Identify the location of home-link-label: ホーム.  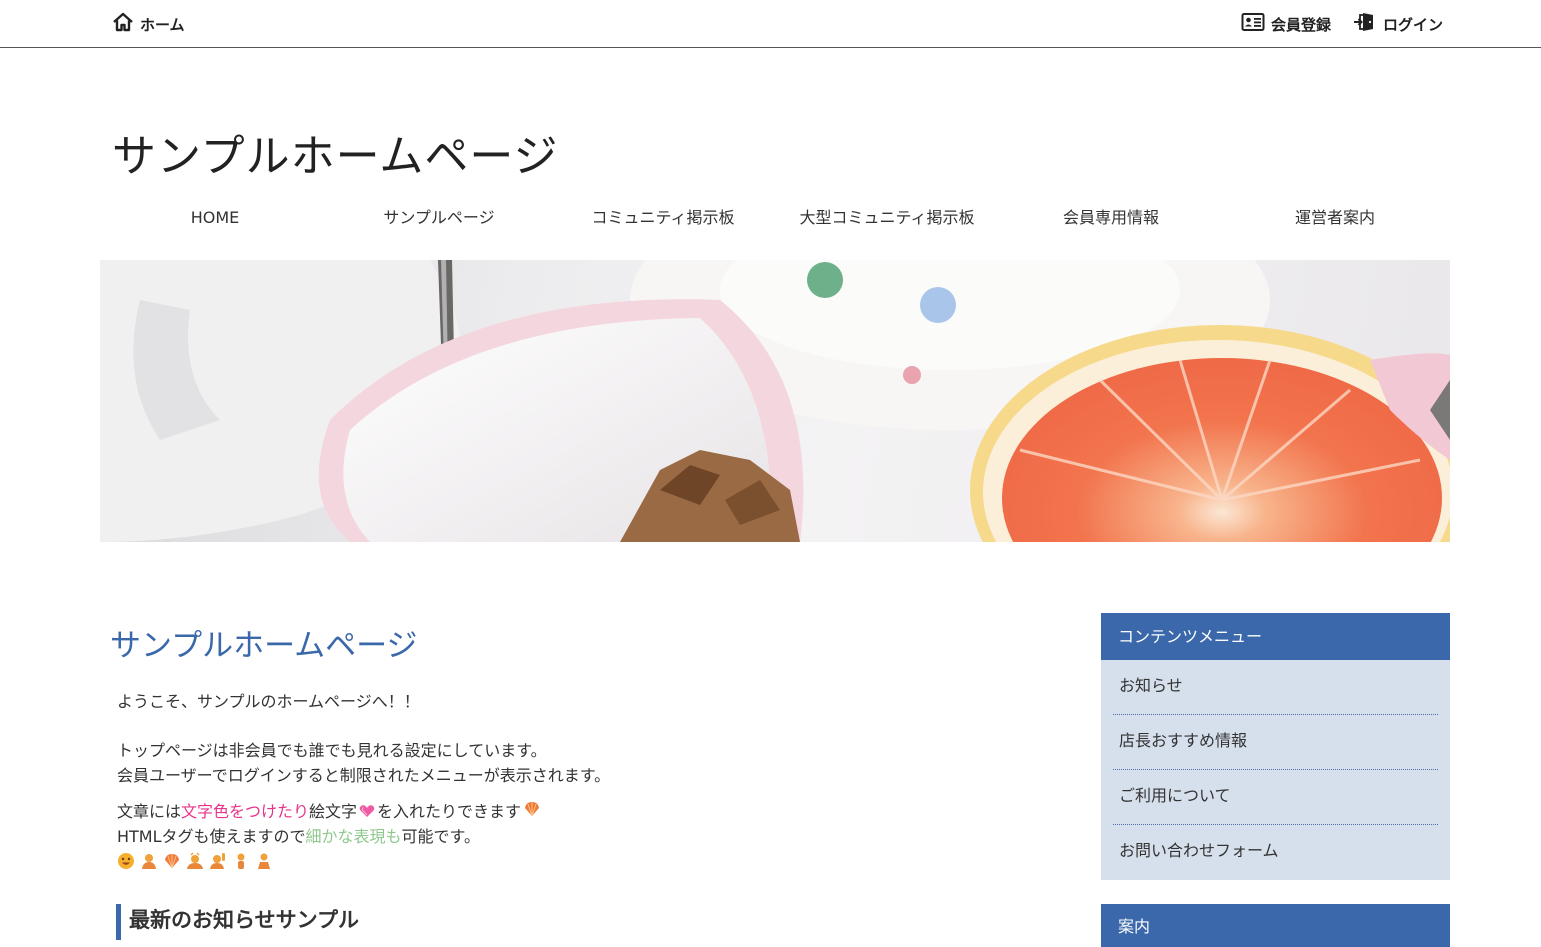
(162, 24).